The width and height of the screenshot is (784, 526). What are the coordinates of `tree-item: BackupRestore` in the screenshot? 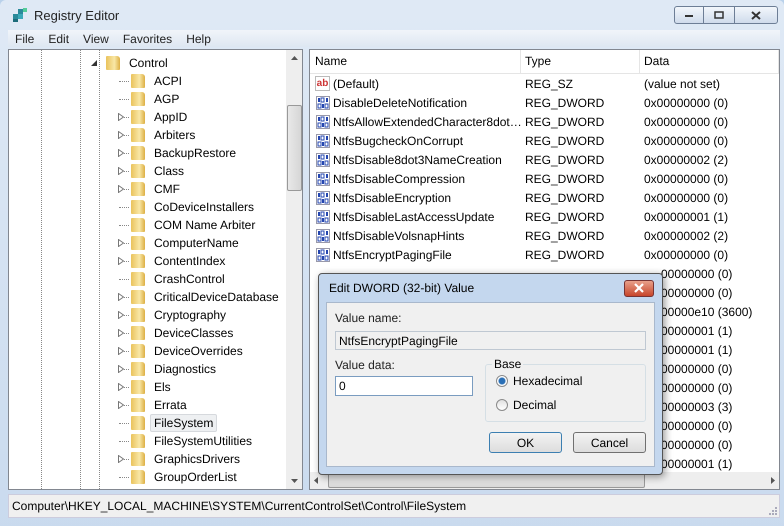 It's located at (195, 153).